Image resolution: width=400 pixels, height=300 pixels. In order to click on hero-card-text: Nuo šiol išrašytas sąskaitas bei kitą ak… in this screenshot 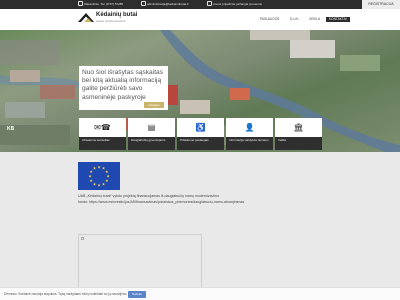, I will do `click(122, 85)`.